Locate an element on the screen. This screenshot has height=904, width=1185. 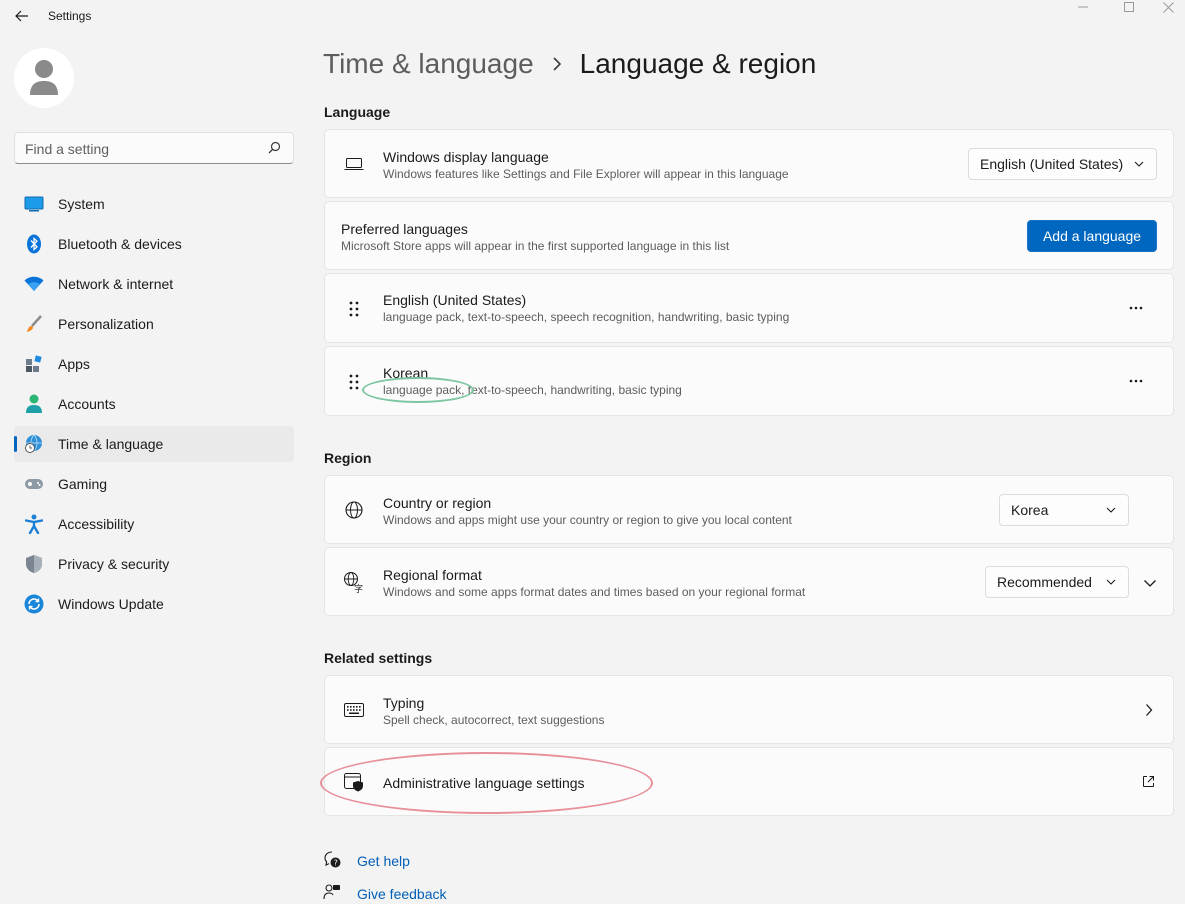
sidebar-item-windows-update: Windows Update is located at coordinates (154, 604).